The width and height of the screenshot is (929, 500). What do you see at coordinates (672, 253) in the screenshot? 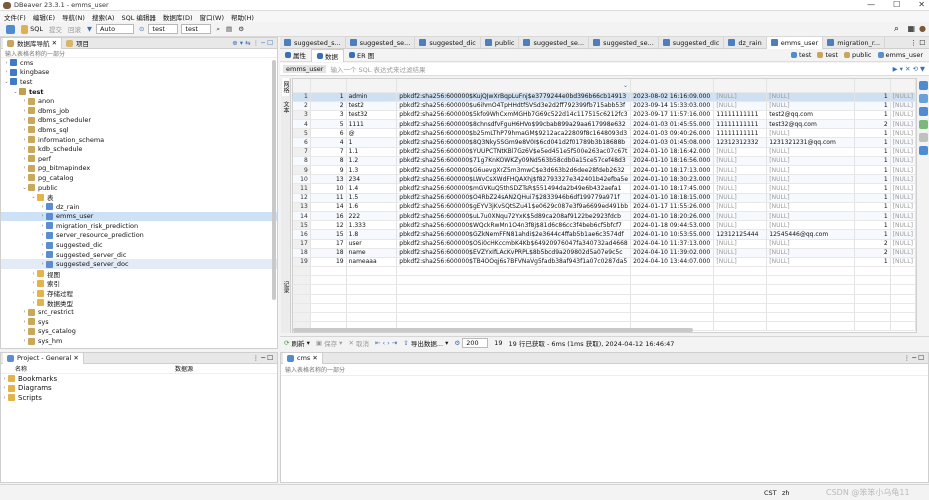
I see `table-cell: 2024-04-10 11:39:02.000` at bounding box center [672, 253].